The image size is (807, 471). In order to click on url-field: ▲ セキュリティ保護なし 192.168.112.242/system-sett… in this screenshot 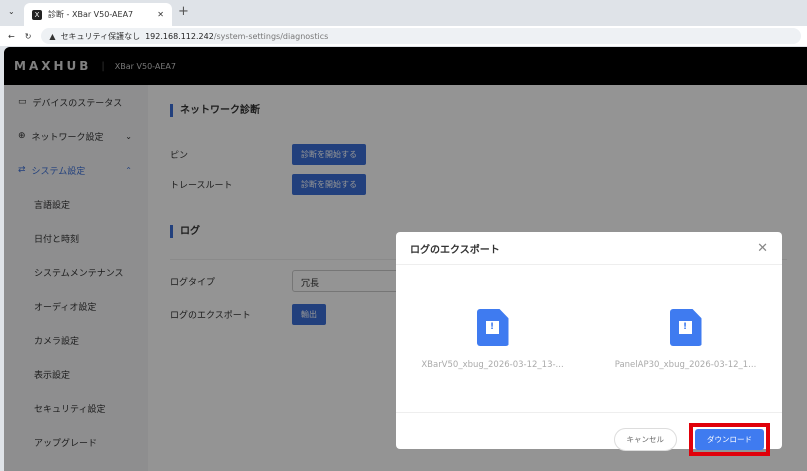, I will do `click(421, 36)`.